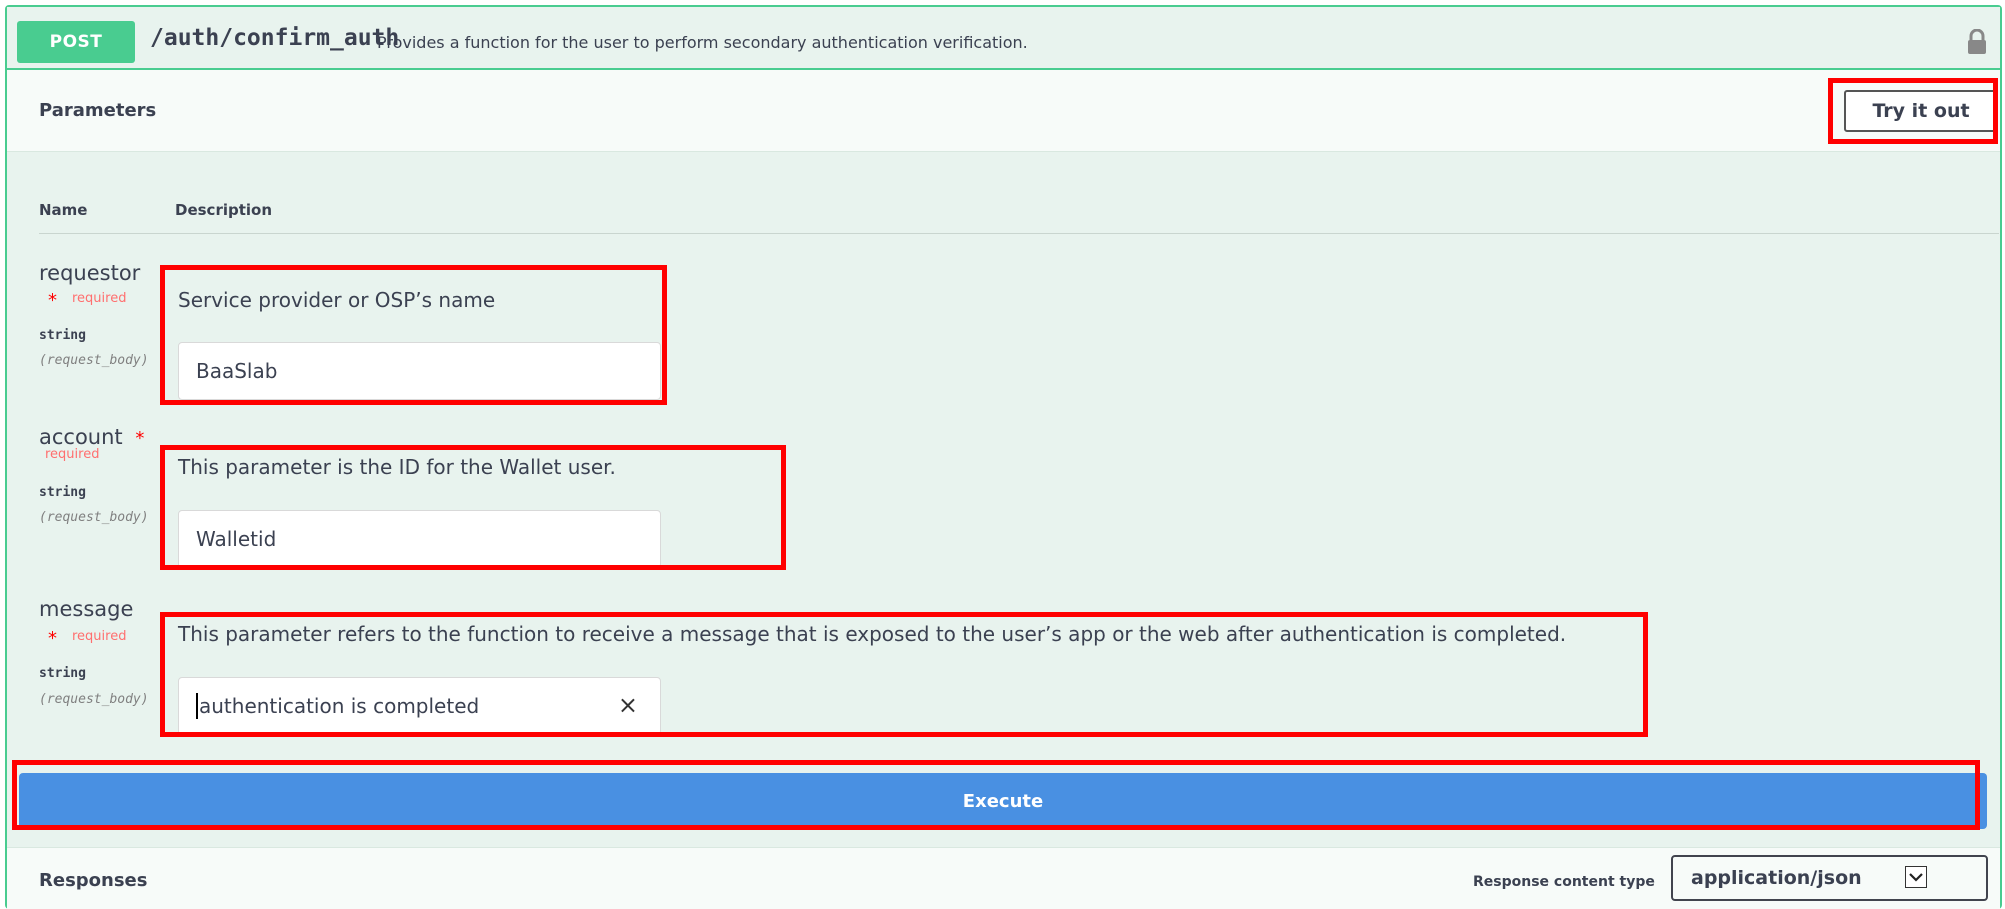  I want to click on response-content-type-value: application/json, so click(1776, 878).